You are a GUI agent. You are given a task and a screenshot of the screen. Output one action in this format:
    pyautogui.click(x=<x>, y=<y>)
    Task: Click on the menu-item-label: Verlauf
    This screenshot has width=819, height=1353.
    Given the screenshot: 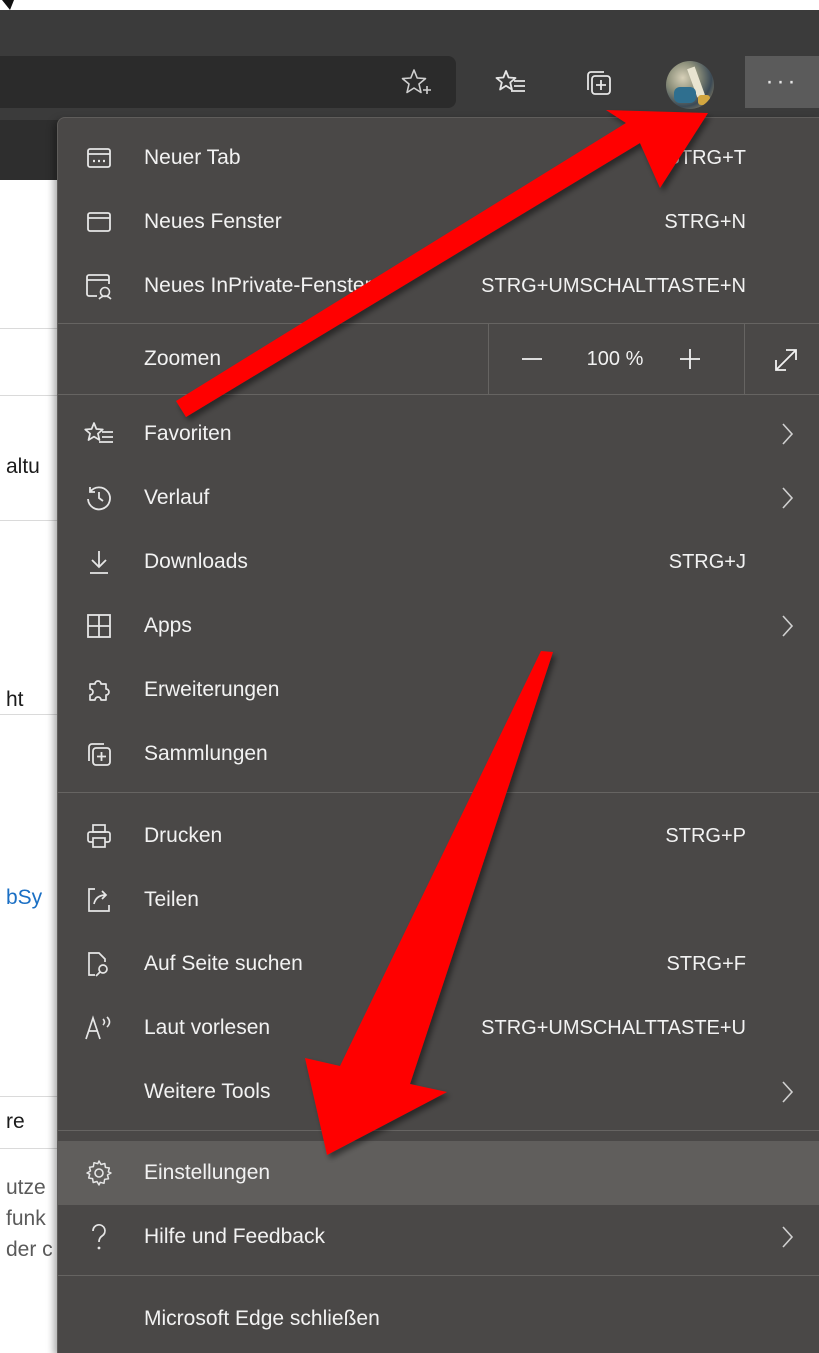 What is the action you would take?
    pyautogui.click(x=177, y=497)
    